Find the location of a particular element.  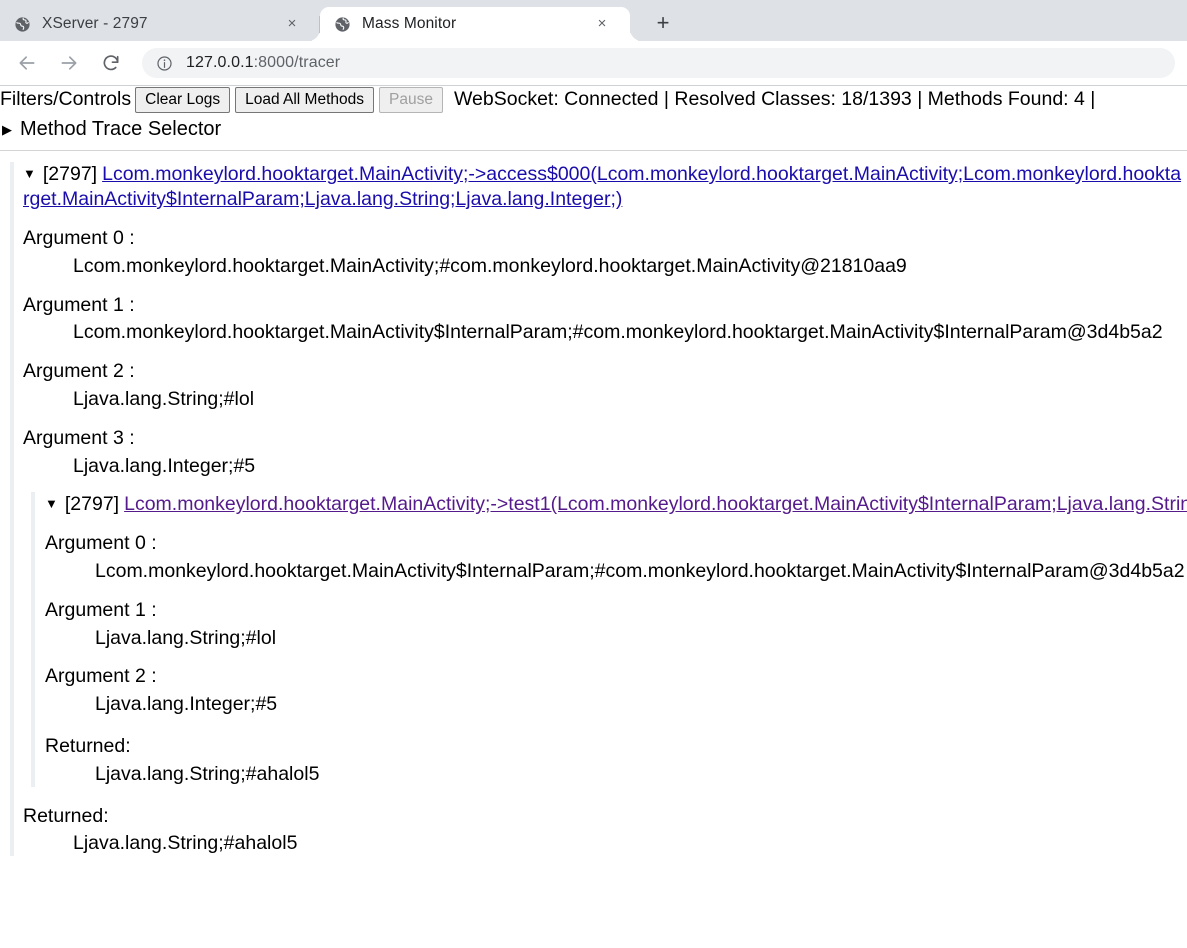

pause-button: Pause is located at coordinates (411, 100).